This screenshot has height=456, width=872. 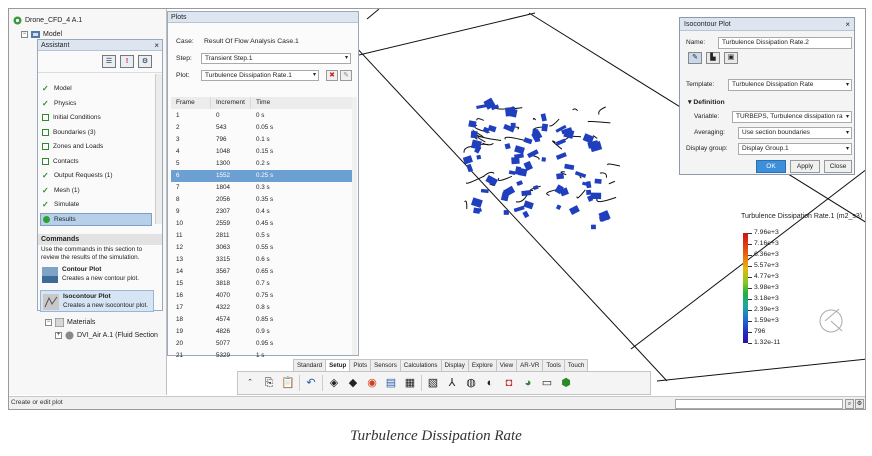 I want to click on plot-select: Turbulence Dissipation Rate.1 ▾, so click(x=260, y=75).